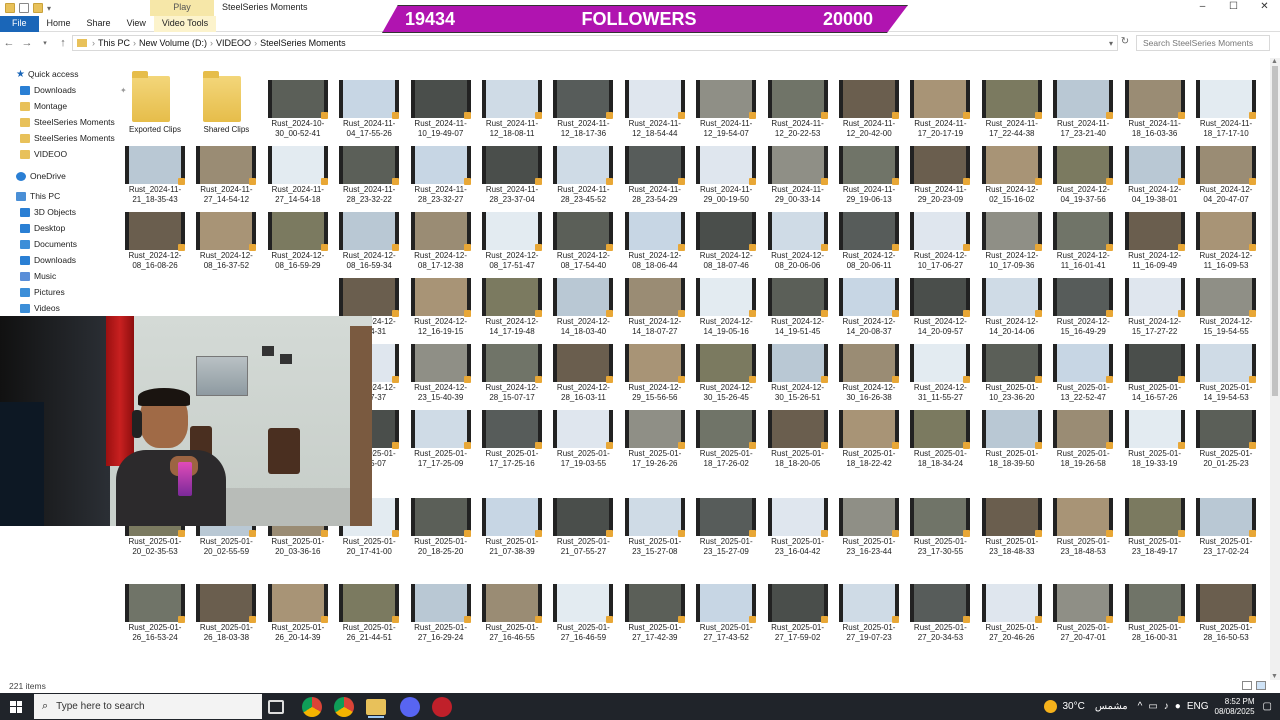  Describe the element at coordinates (869, 616) in the screenshot. I see `video-file-item: Rust_2025-01-27_19-07-23` at that location.